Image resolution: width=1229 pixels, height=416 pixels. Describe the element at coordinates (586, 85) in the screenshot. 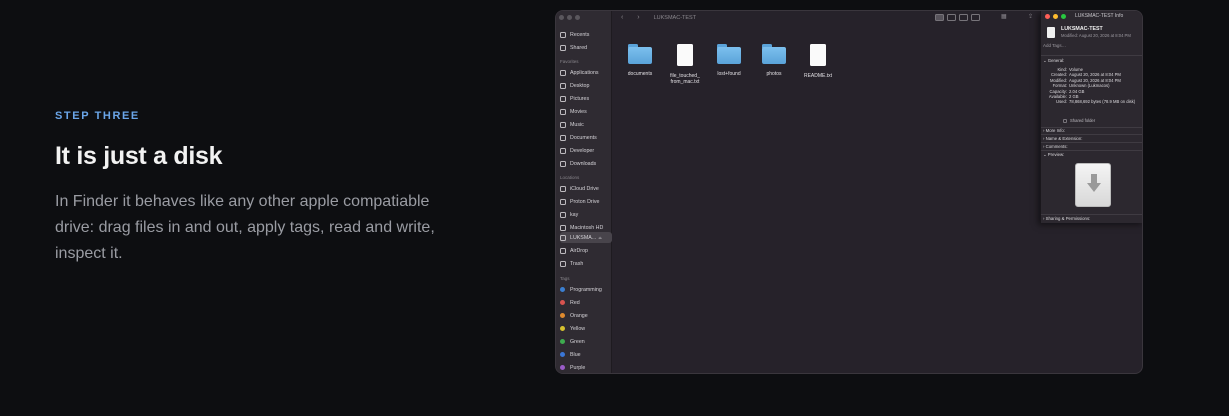

I see `sidebar-item-desktop: Desktop` at that location.